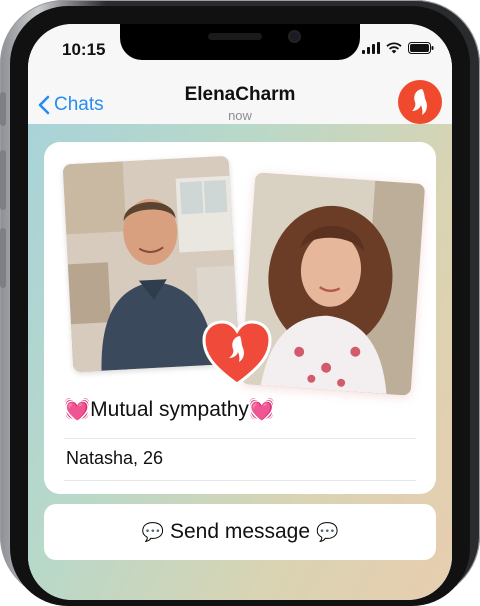 This screenshot has height=606, width=480. What do you see at coordinates (240, 115) in the screenshot?
I see `chat-status: now` at bounding box center [240, 115].